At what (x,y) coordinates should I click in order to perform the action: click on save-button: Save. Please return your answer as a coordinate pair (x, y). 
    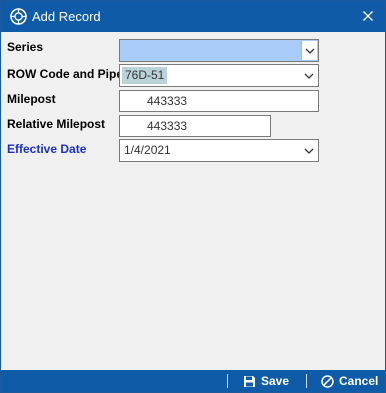
    Looking at the image, I should click on (266, 381).